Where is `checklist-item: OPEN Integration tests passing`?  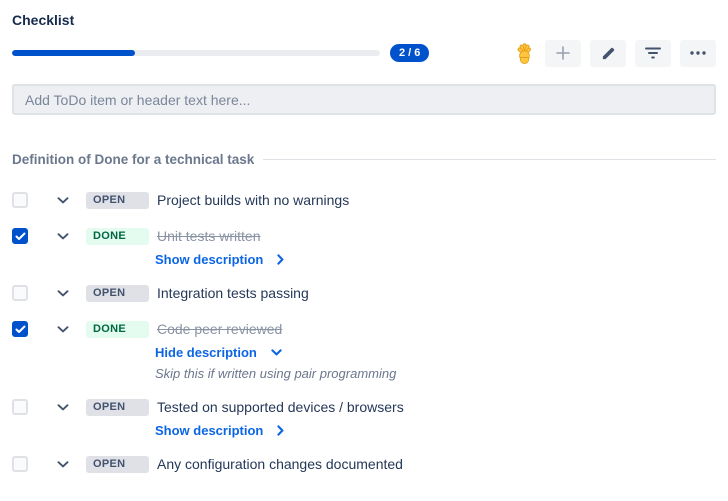
checklist-item: OPEN Integration tests passing is located at coordinates (364, 293).